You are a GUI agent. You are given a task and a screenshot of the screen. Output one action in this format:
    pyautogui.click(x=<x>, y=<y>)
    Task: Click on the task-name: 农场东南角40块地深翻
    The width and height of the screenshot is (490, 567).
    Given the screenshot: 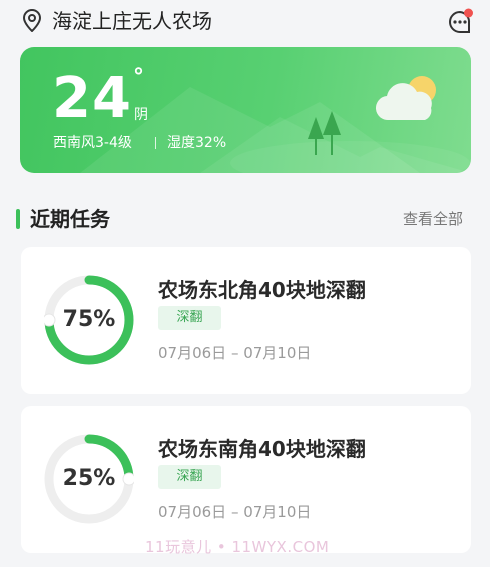 What is the action you would take?
    pyautogui.click(x=262, y=449)
    